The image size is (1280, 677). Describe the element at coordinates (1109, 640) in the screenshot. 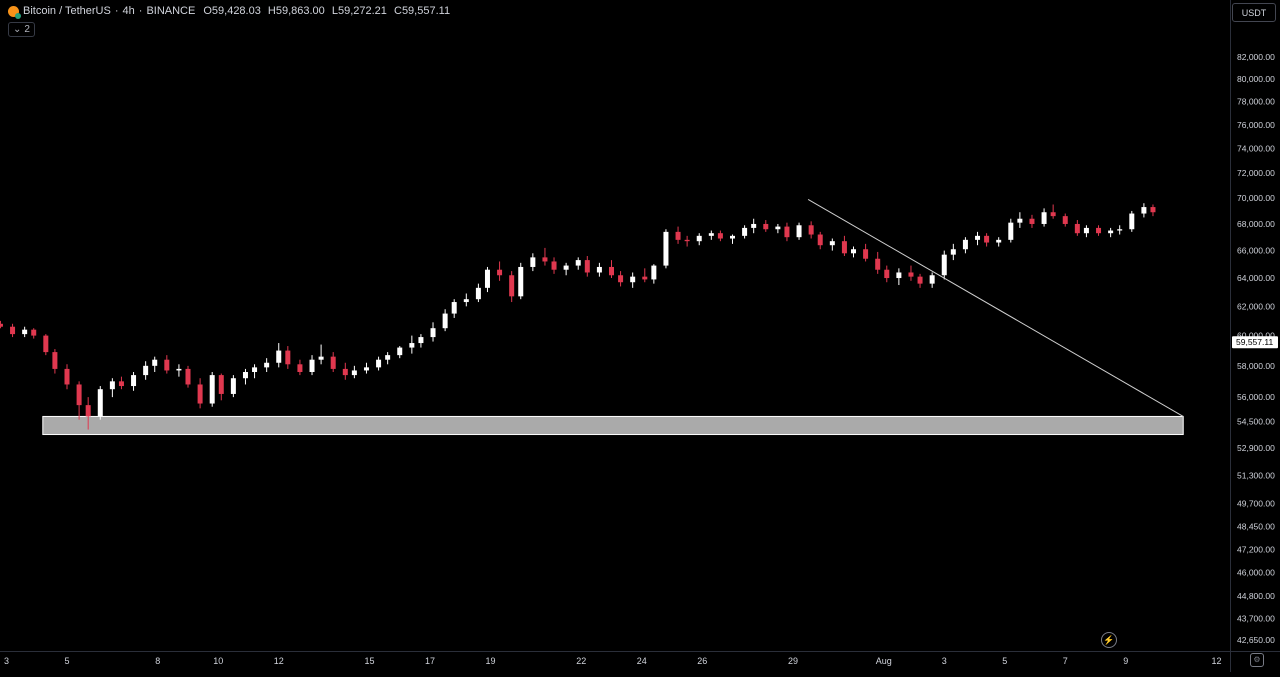

I see `bolt-icon: ⚡` at that location.